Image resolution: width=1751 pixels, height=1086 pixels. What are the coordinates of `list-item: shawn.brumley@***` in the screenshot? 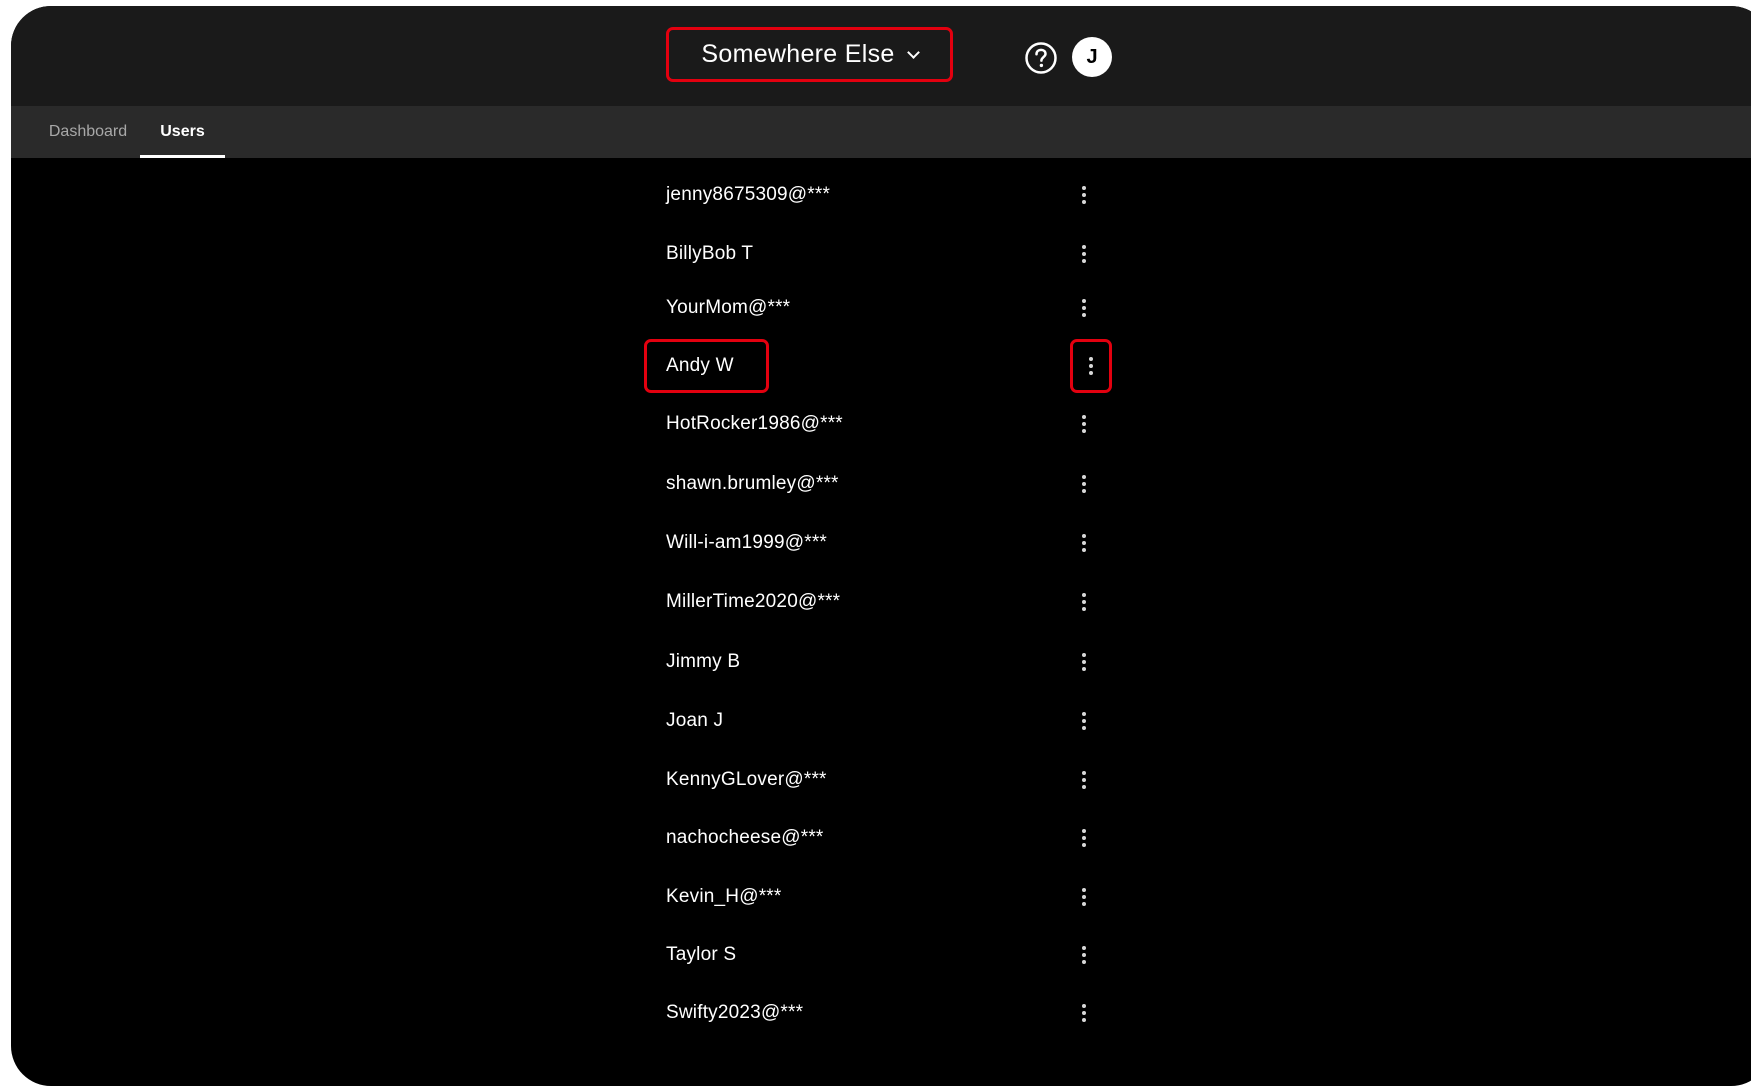 It's located at (889, 484).